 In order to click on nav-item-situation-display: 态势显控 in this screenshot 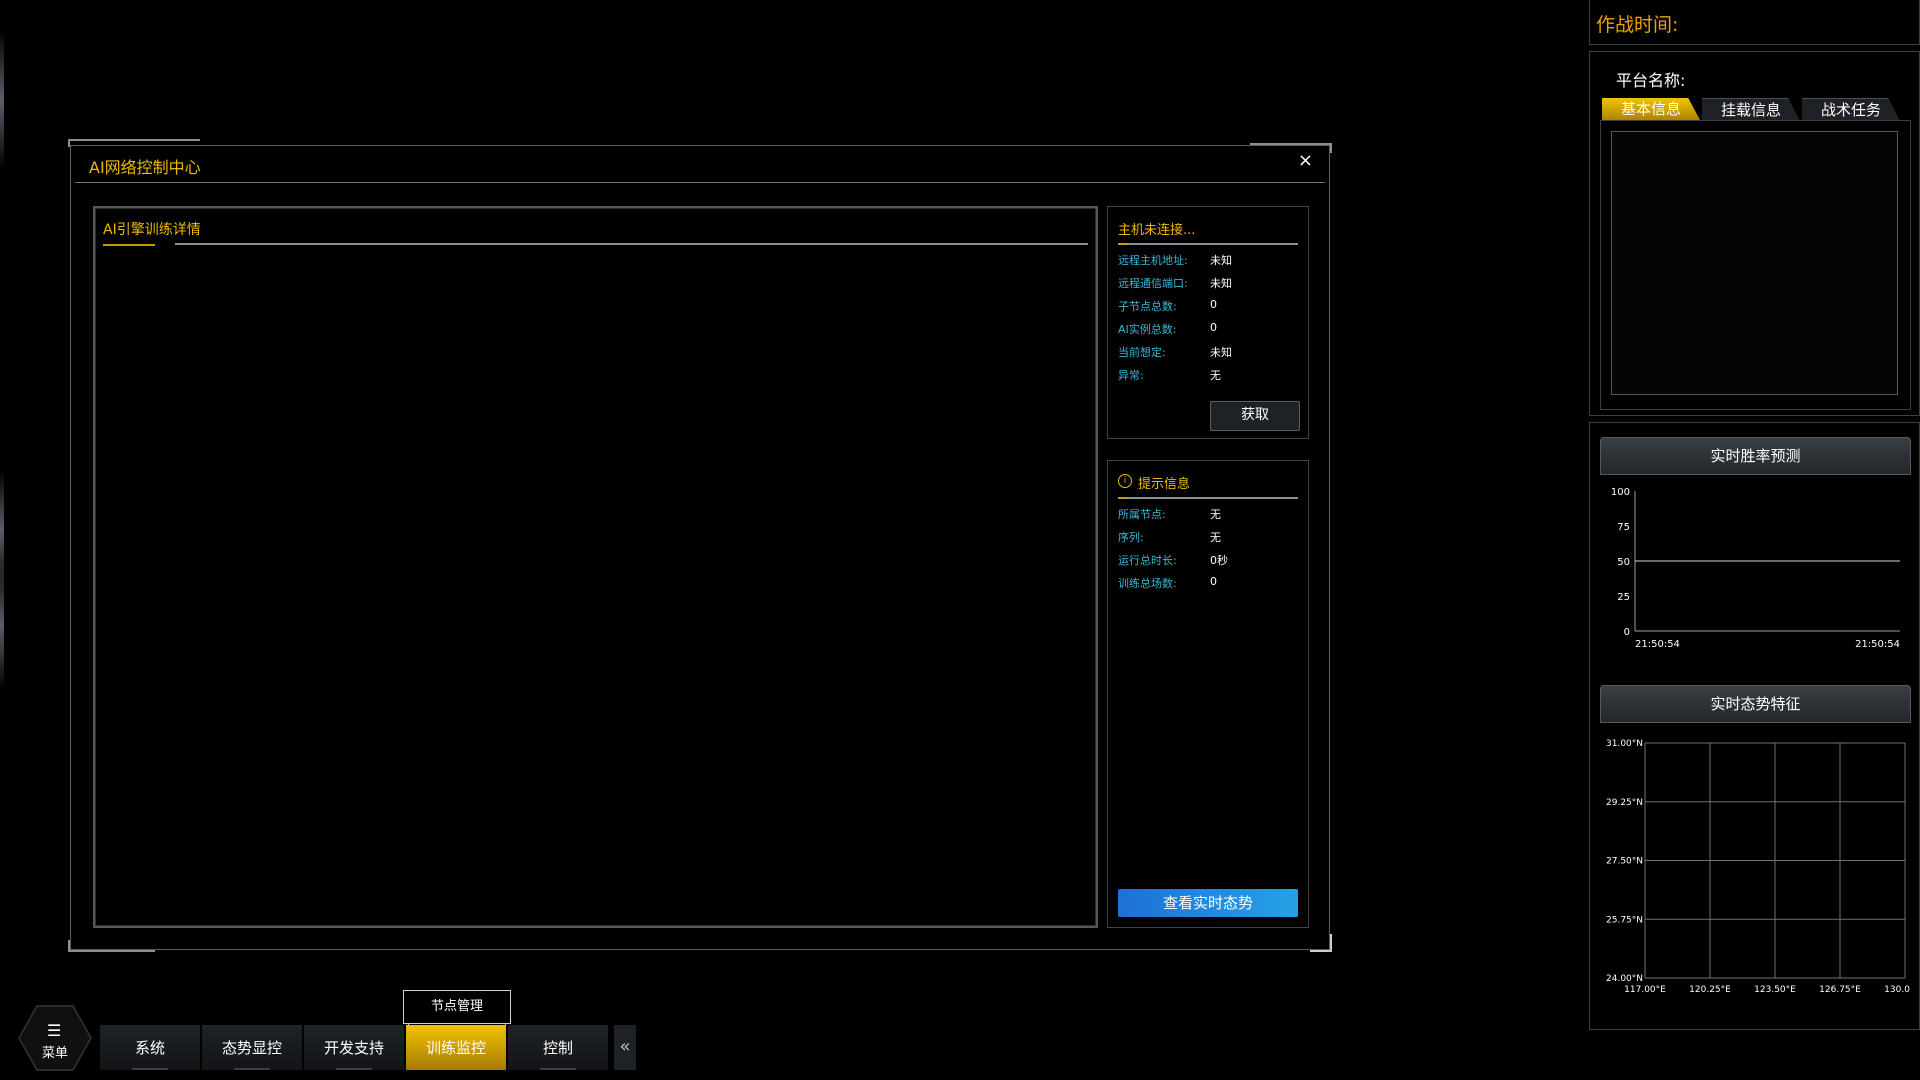, I will do `click(252, 1047)`.